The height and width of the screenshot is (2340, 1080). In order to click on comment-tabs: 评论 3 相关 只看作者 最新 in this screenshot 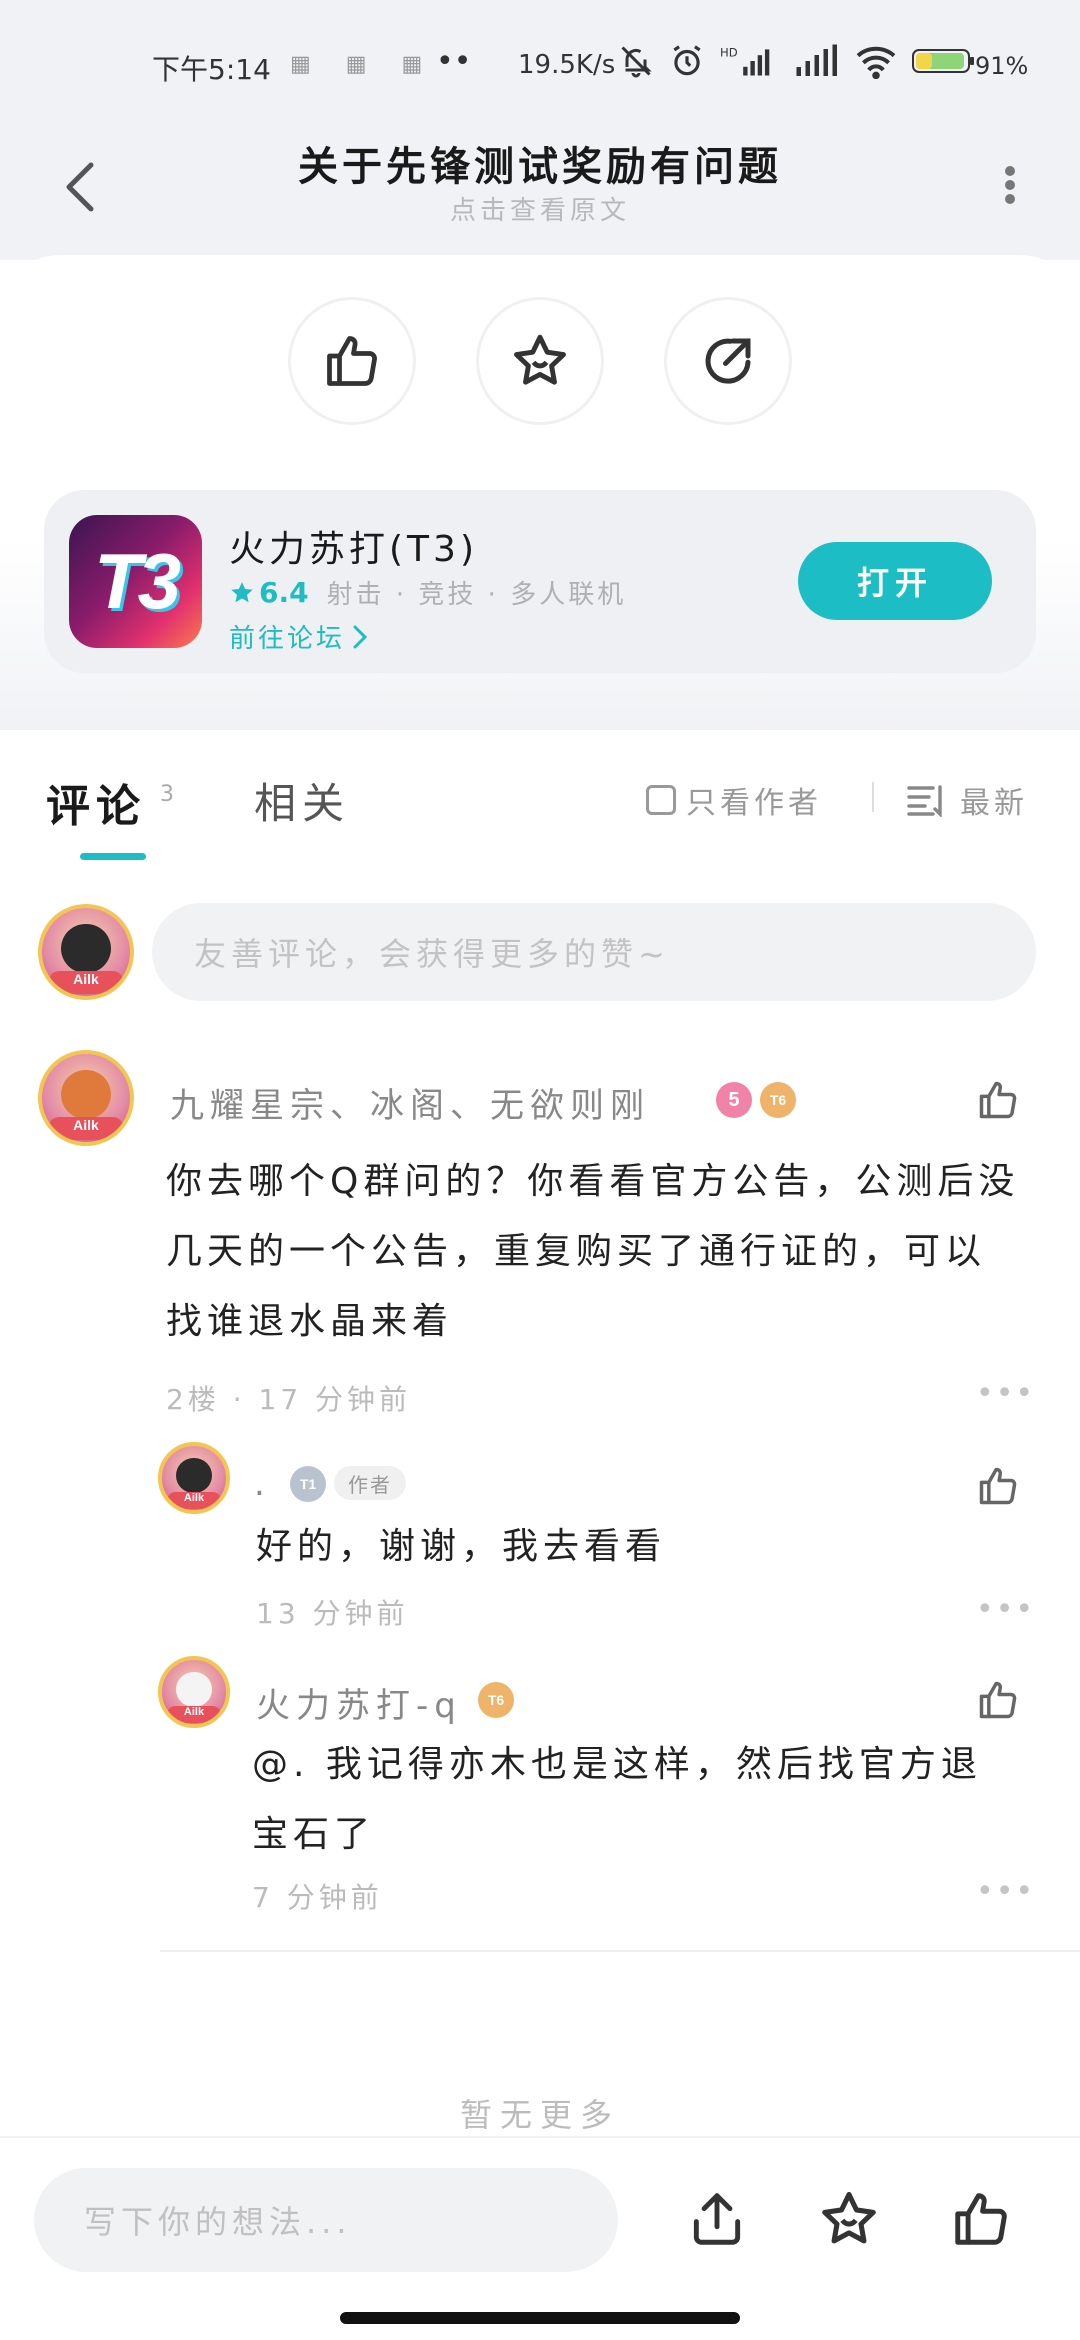, I will do `click(540, 800)`.